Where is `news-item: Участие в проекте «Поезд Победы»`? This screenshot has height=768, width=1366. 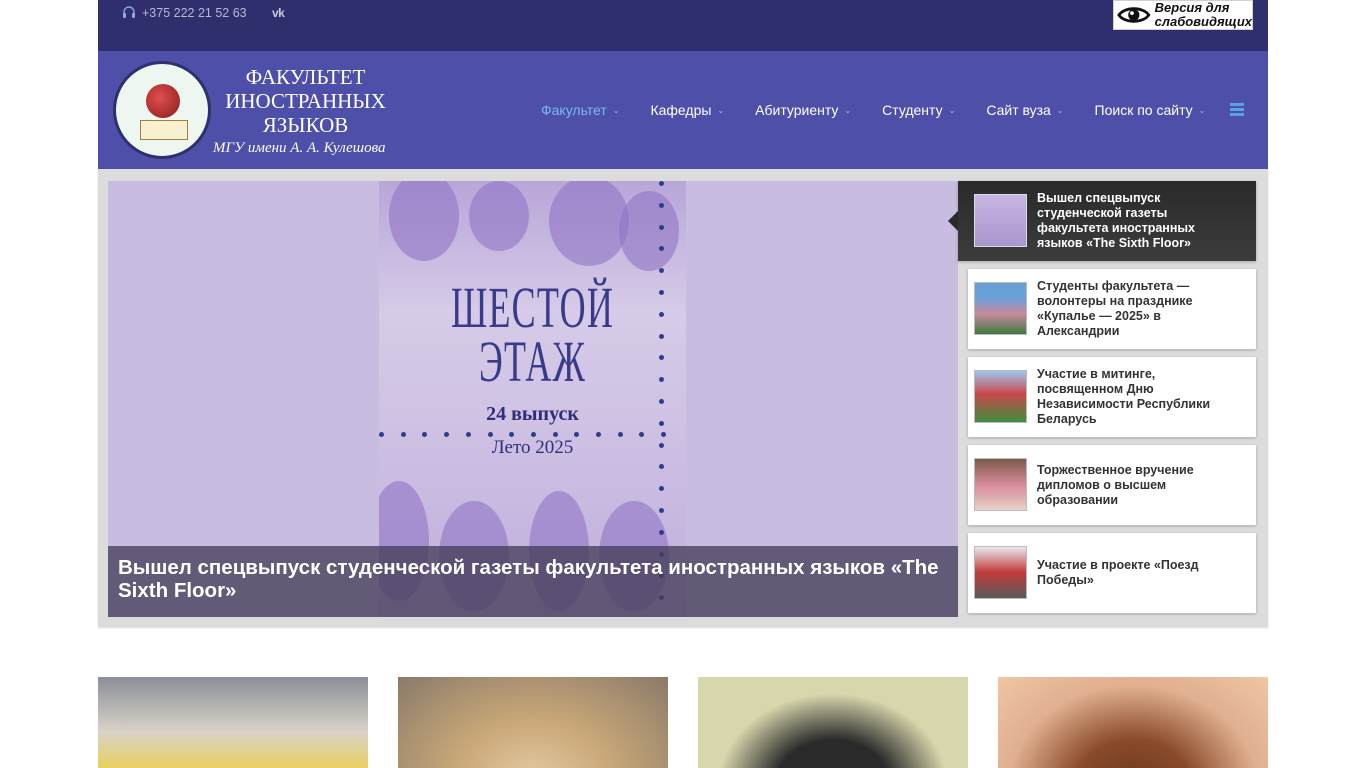
news-item: Участие в проекте «Поезд Победы» is located at coordinates (1112, 573).